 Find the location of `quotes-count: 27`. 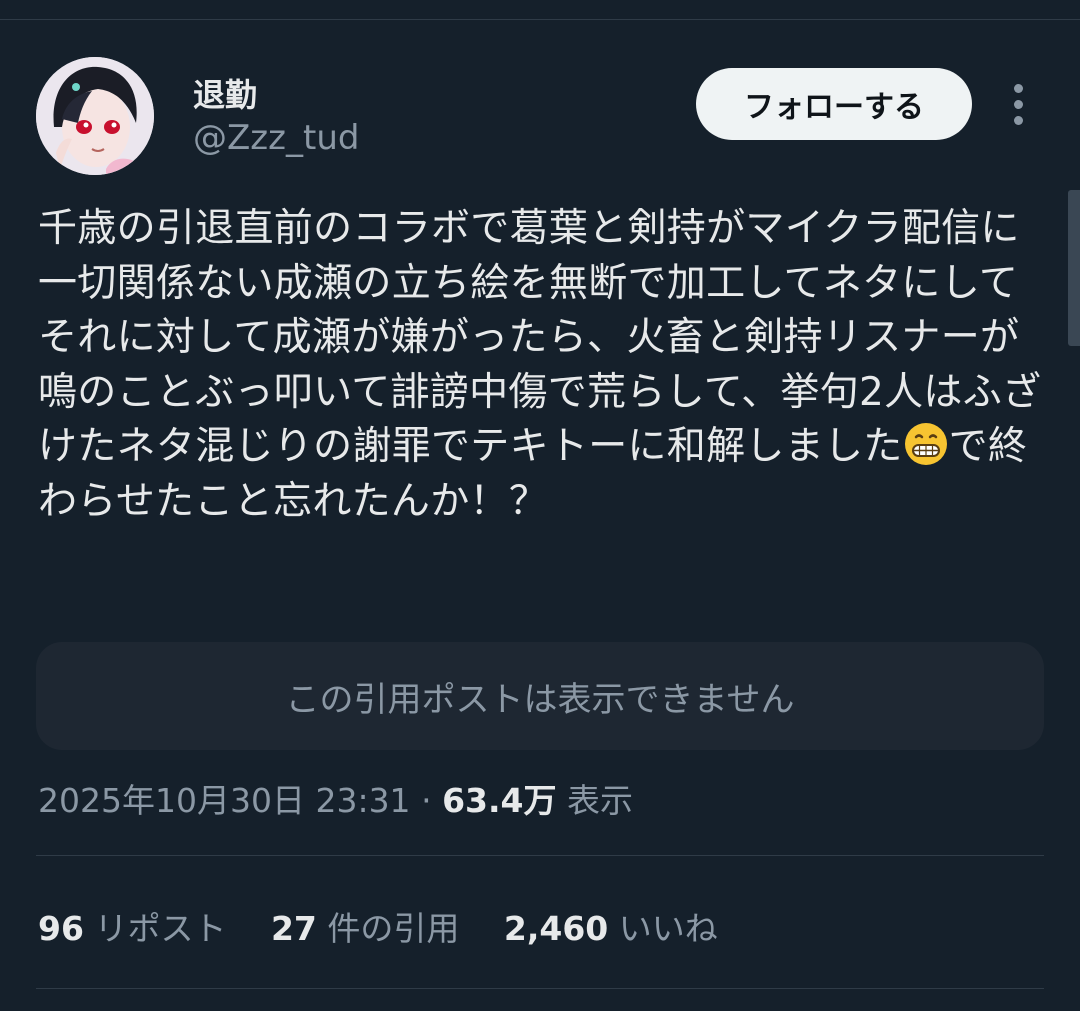

quotes-count: 27 is located at coordinates (293, 928).